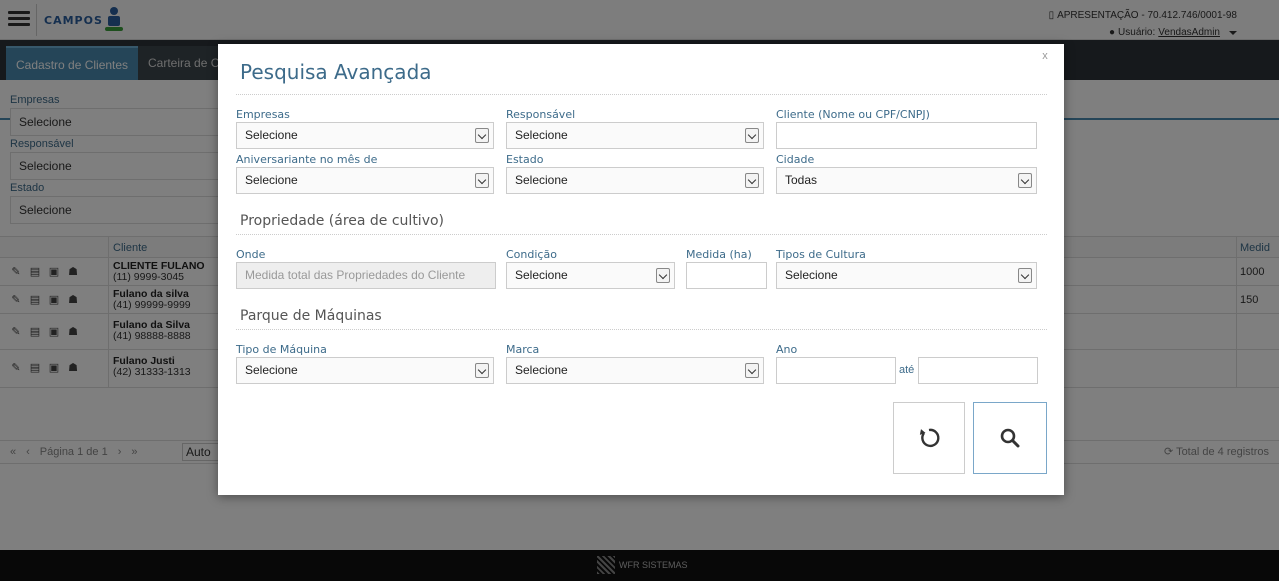  Describe the element at coordinates (365, 370) in the screenshot. I see `tipo-maquina-select: Selecione` at that location.